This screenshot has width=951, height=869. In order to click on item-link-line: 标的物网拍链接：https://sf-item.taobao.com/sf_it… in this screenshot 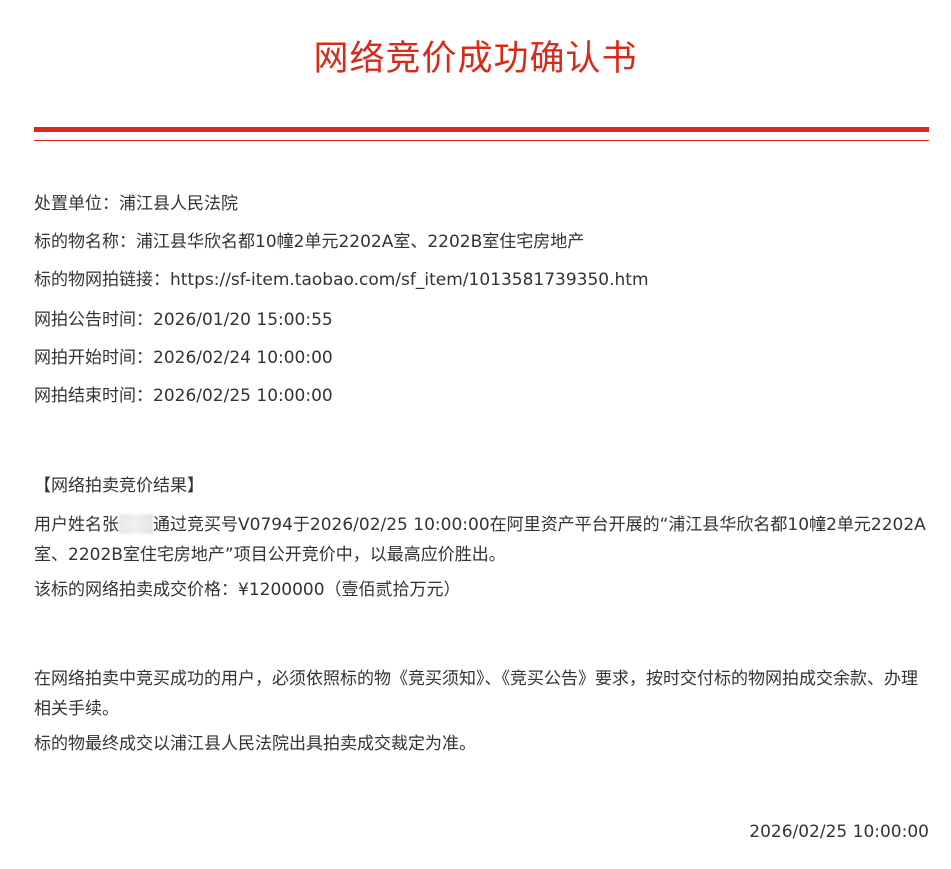, I will do `click(341, 280)`.